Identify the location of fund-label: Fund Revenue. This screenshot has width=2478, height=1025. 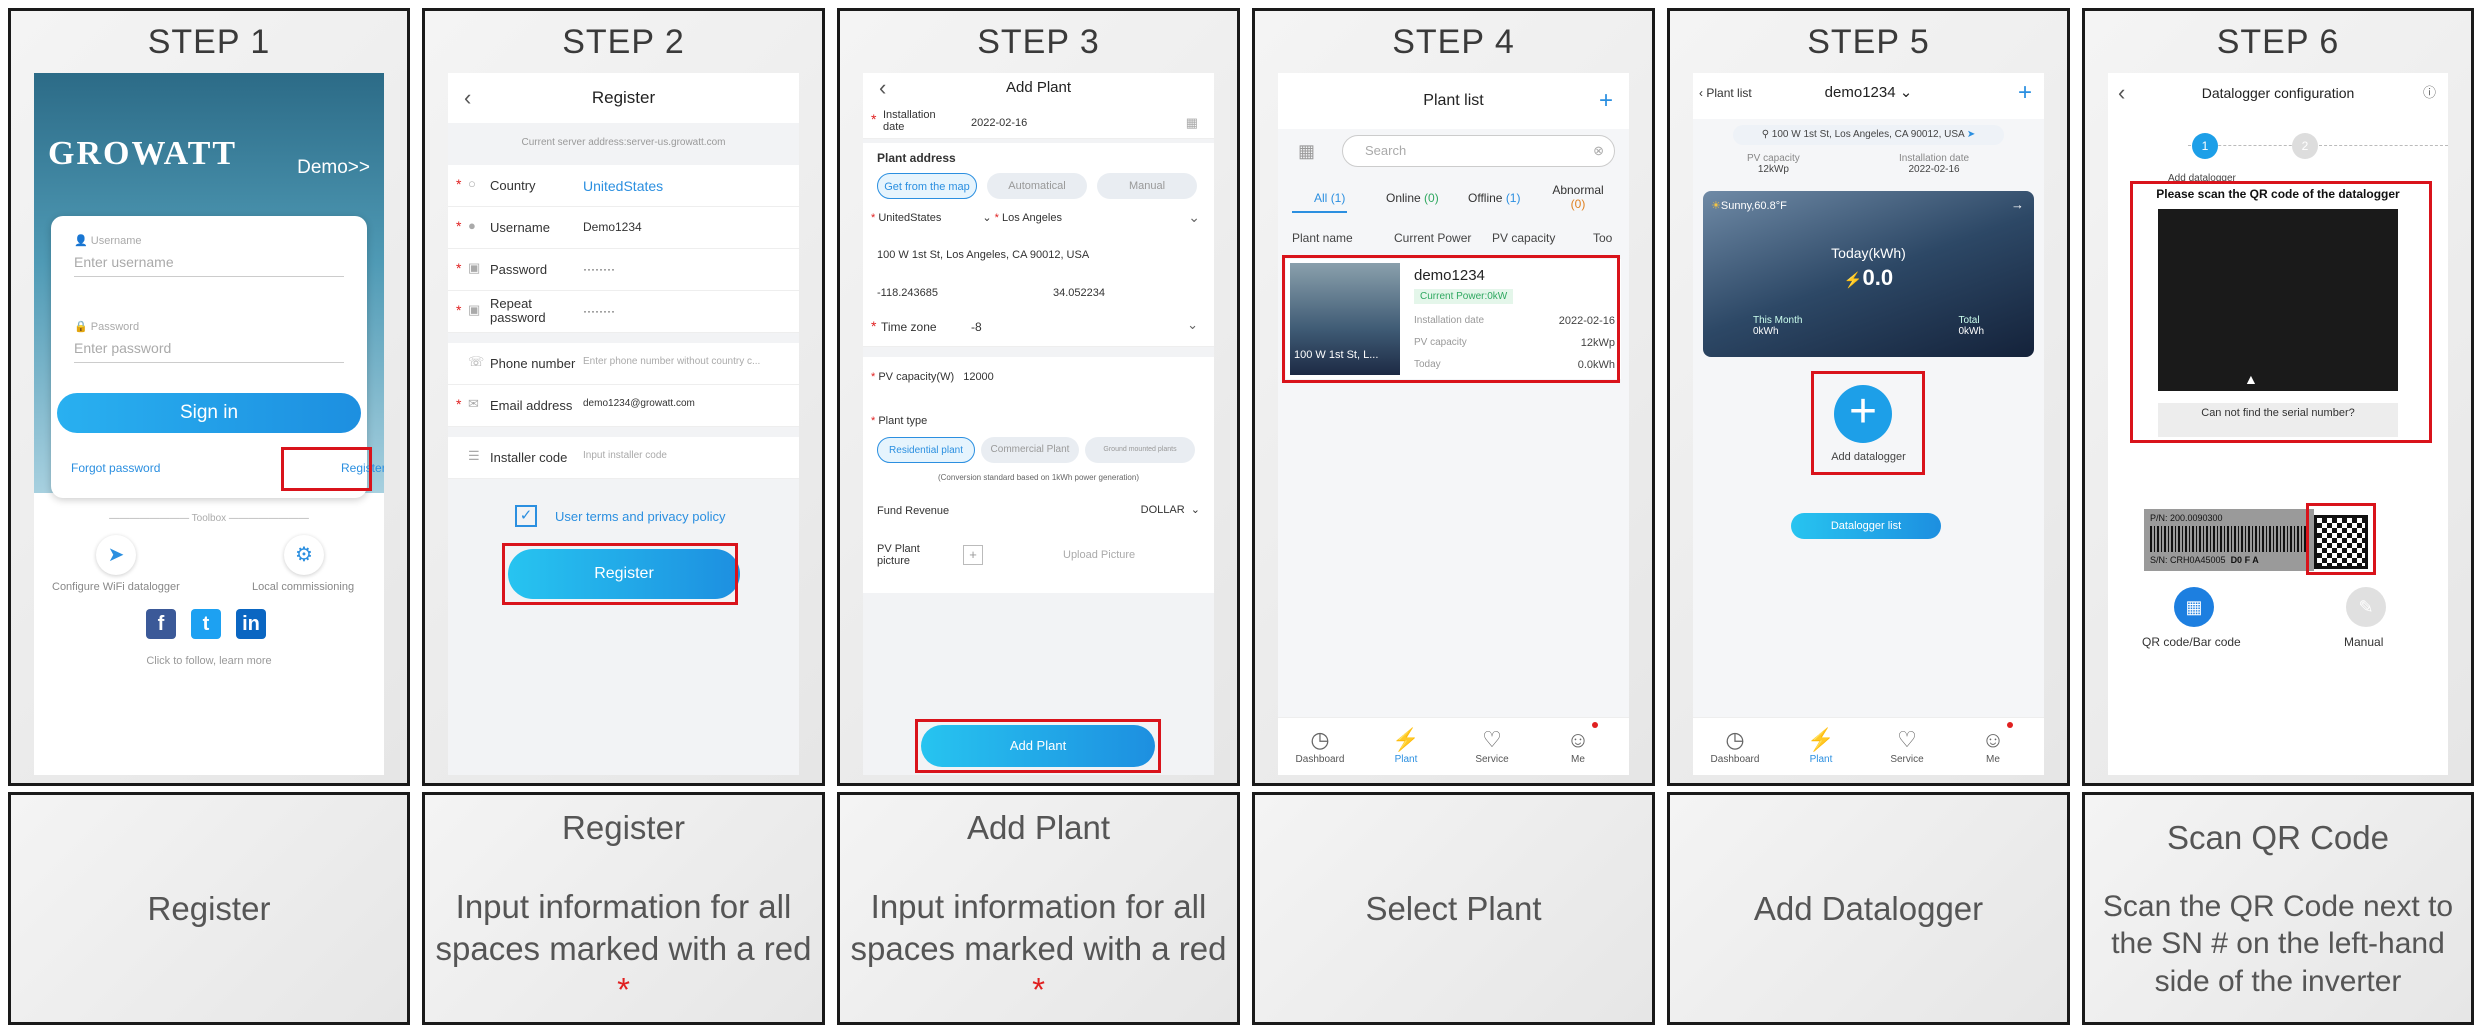
(913, 511).